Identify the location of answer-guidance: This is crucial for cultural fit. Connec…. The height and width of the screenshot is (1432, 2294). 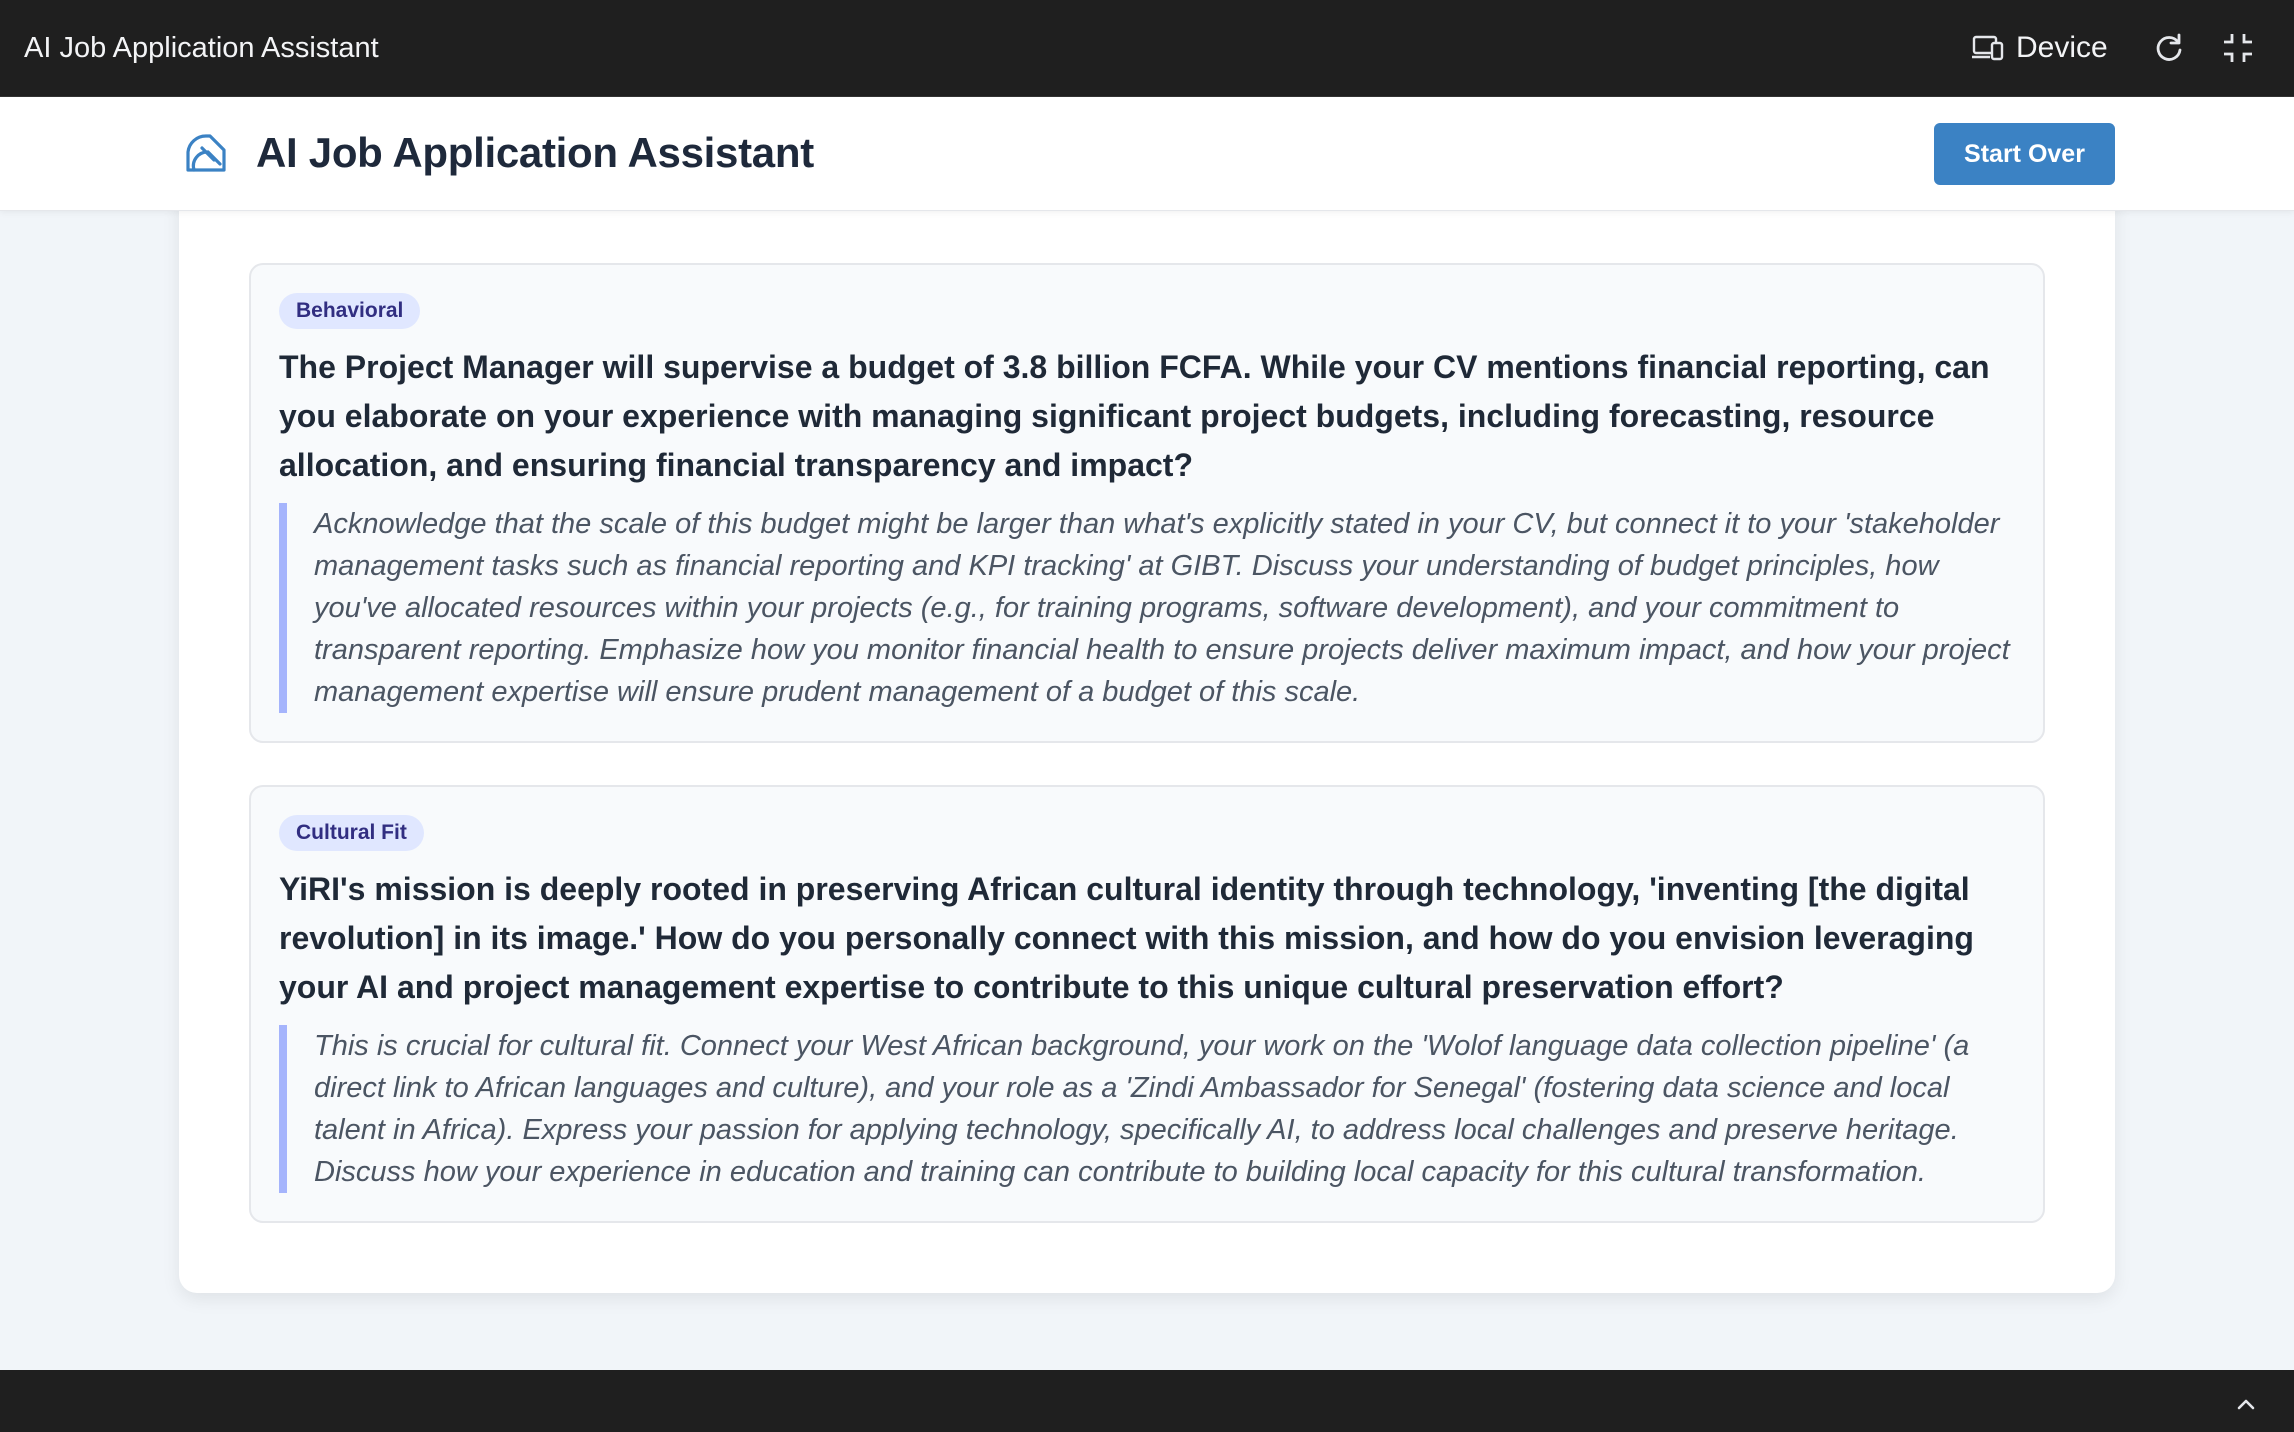
(1151, 1109).